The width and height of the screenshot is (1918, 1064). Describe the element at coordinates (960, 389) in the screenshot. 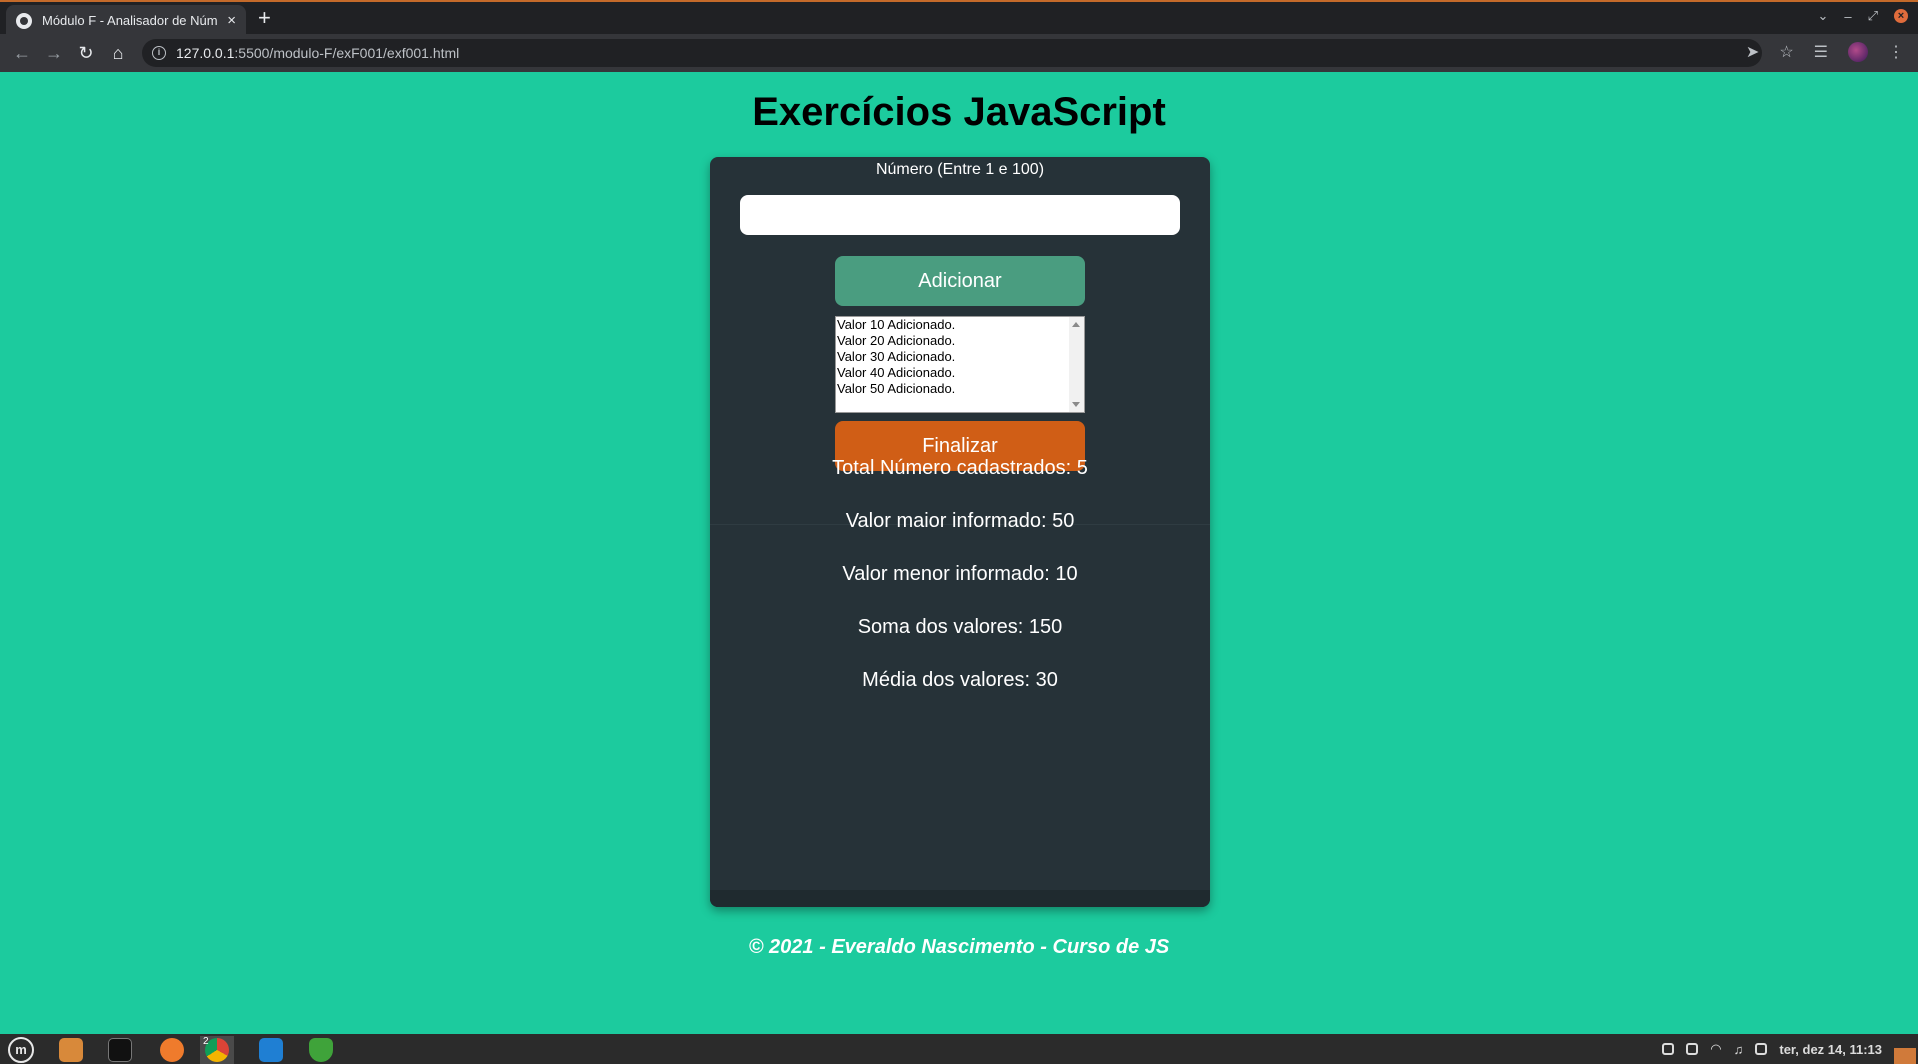

I see `list-item: Valor 50 Adicionado.` at that location.